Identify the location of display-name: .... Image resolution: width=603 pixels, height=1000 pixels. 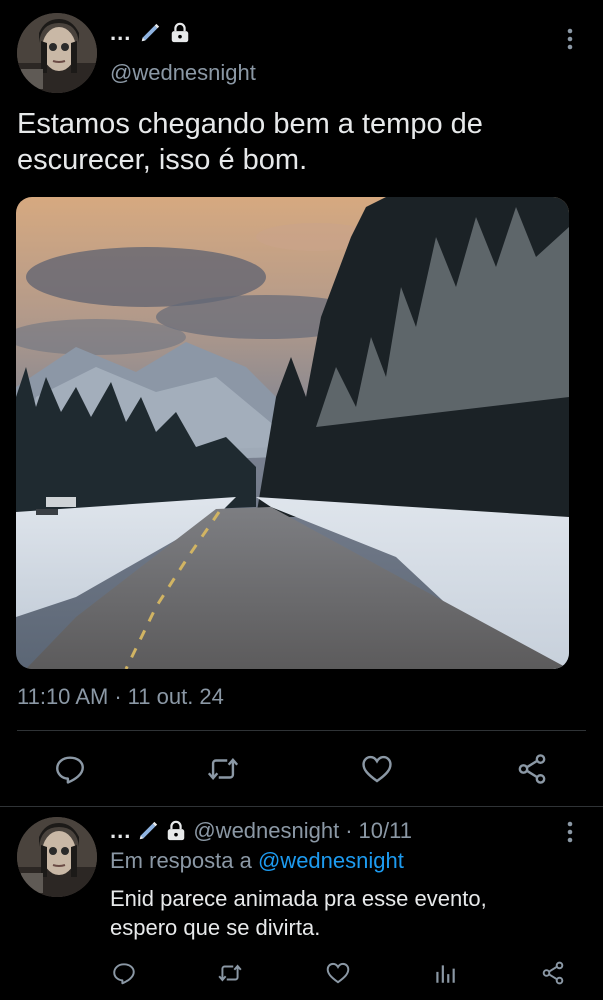
(120, 33).